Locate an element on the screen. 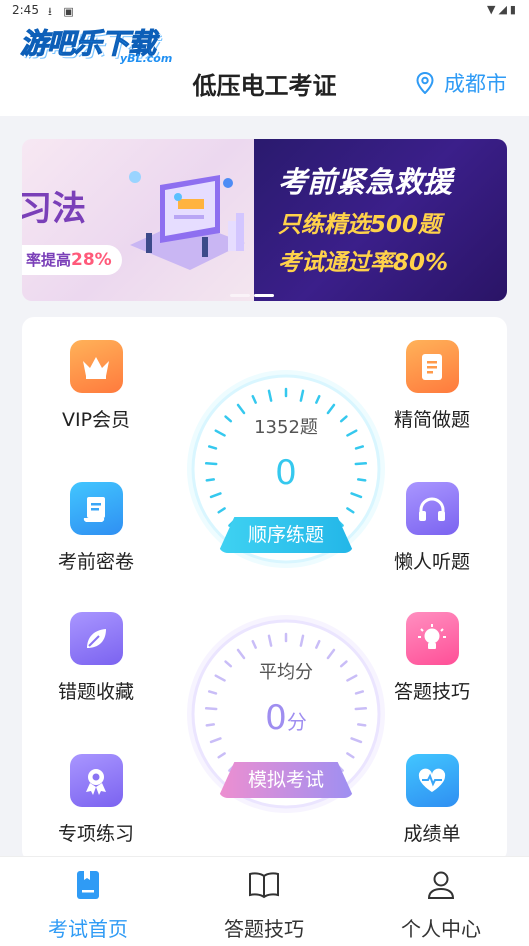 This screenshot has width=529, height=946. banner-headline: 考前紧急救援 is located at coordinates (365, 182).